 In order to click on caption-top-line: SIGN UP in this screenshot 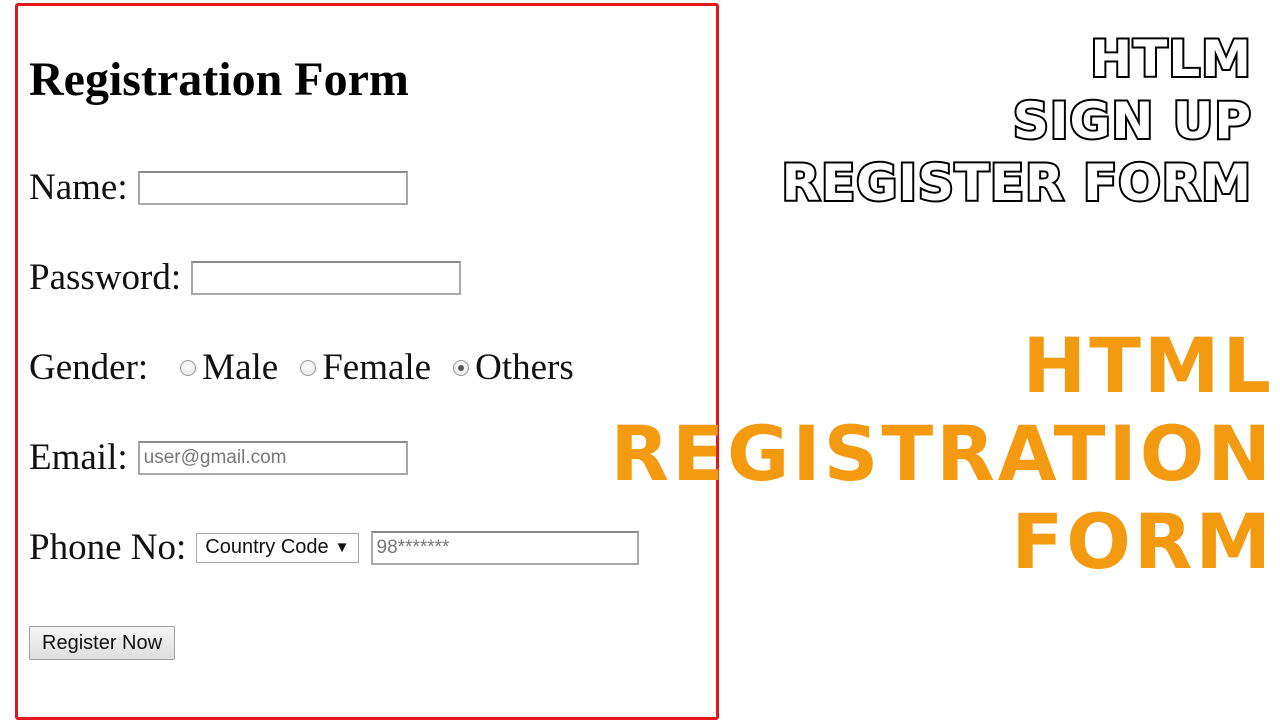, I will do `click(1132, 121)`.